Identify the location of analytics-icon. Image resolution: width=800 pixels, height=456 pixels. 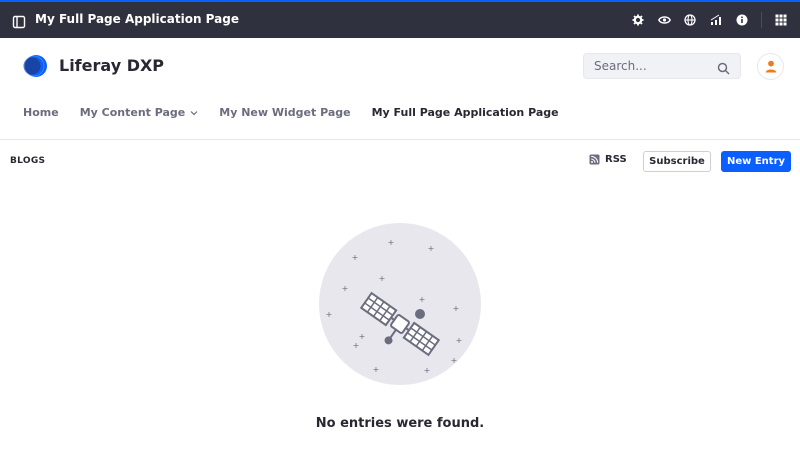
(716, 20).